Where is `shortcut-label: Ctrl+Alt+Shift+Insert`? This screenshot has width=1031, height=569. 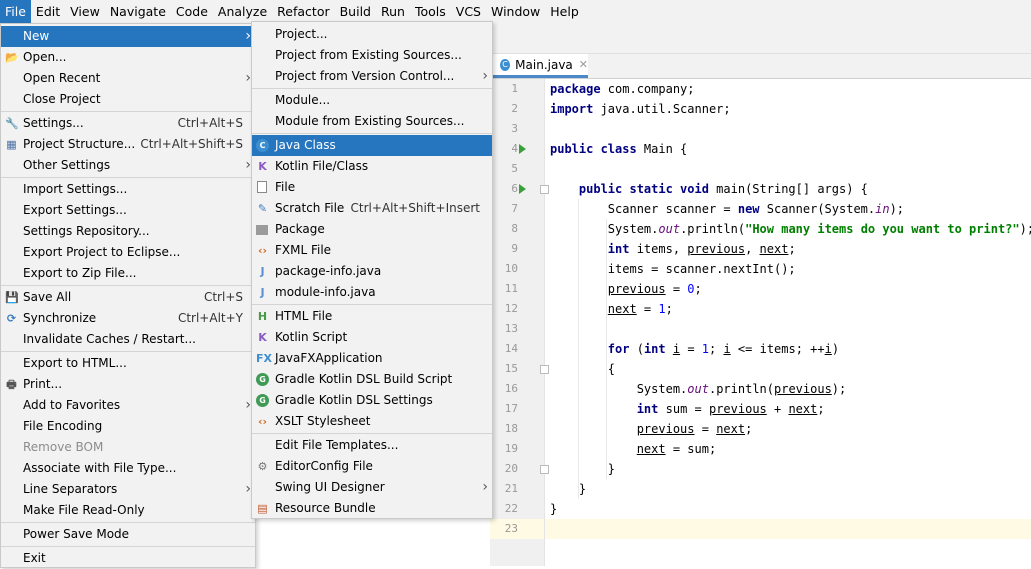 shortcut-label: Ctrl+Alt+Shift+Insert is located at coordinates (415, 208).